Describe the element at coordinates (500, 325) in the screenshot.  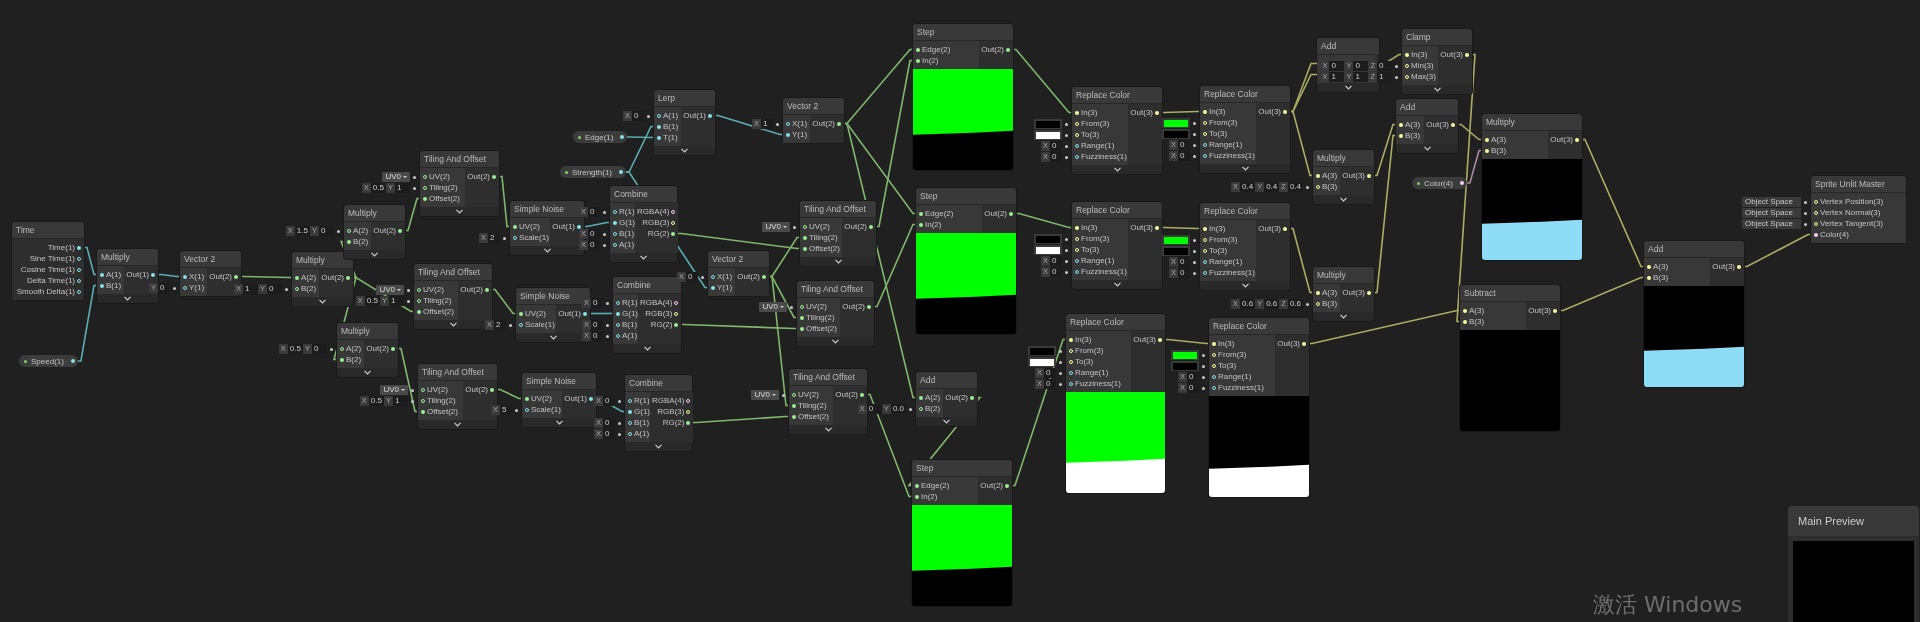
I see `value-input: 2` at that location.